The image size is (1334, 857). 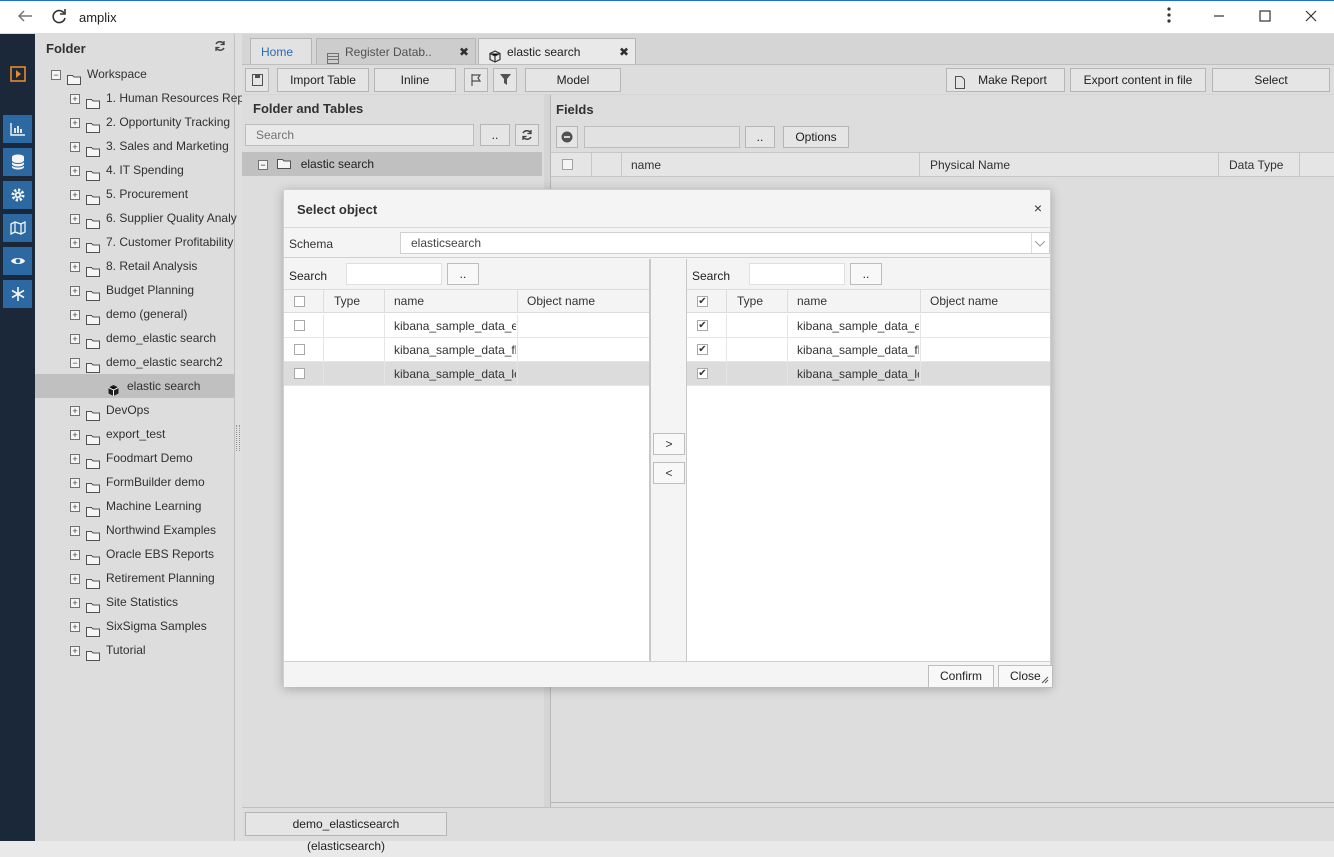 I want to click on right-col-object-name: Object name, so click(x=964, y=301).